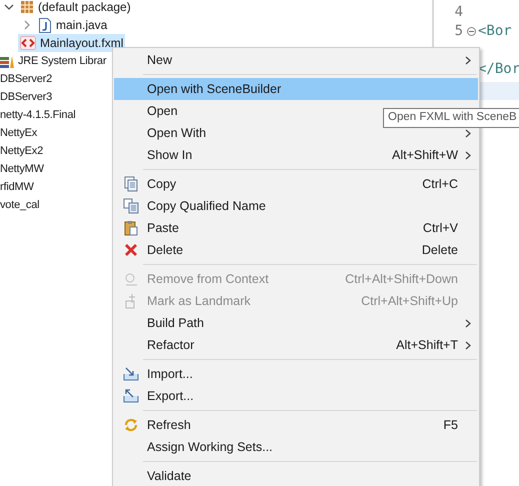 The width and height of the screenshot is (519, 486). What do you see at coordinates (427, 345) in the screenshot?
I see `shortcut-label: Alt+Shift+T` at bounding box center [427, 345].